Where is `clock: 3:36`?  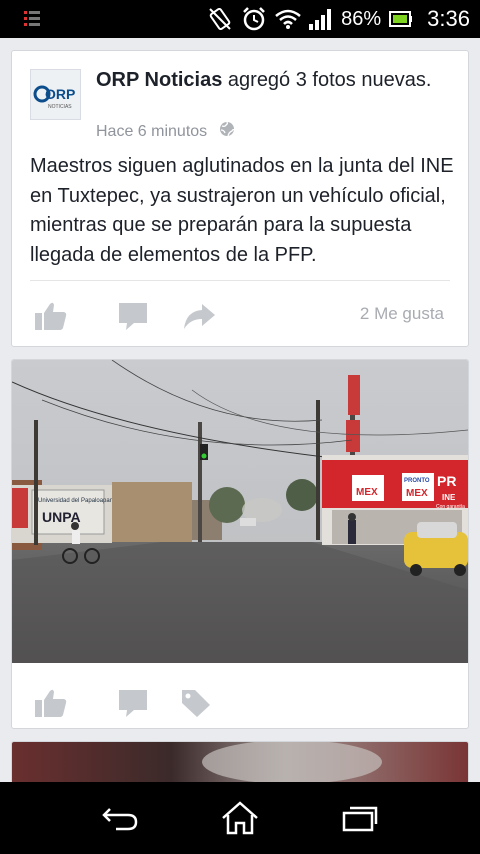 clock: 3:36 is located at coordinates (448, 18).